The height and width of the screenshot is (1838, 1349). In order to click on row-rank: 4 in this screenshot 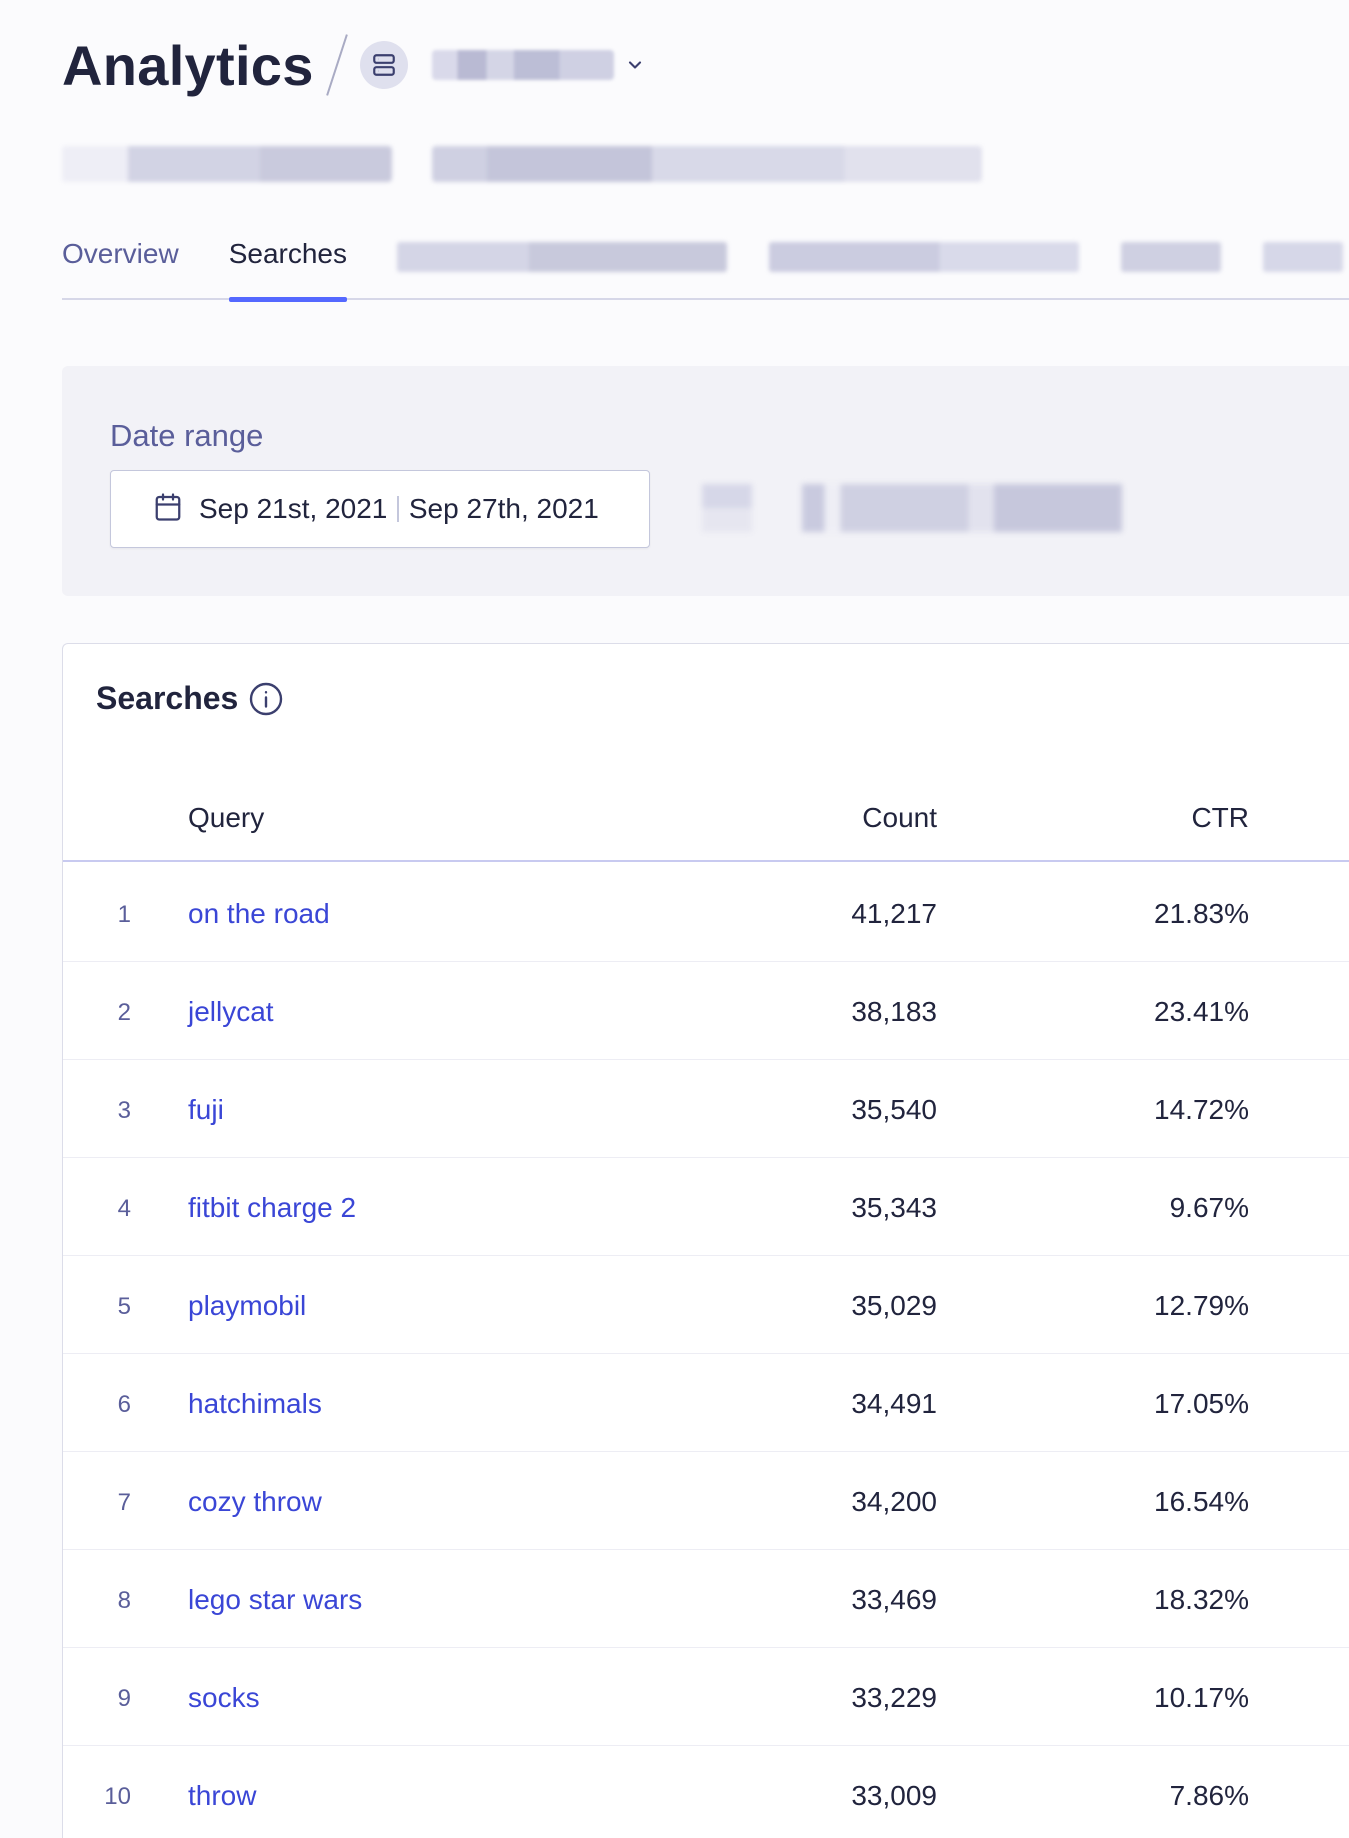, I will do `click(124, 1208)`.